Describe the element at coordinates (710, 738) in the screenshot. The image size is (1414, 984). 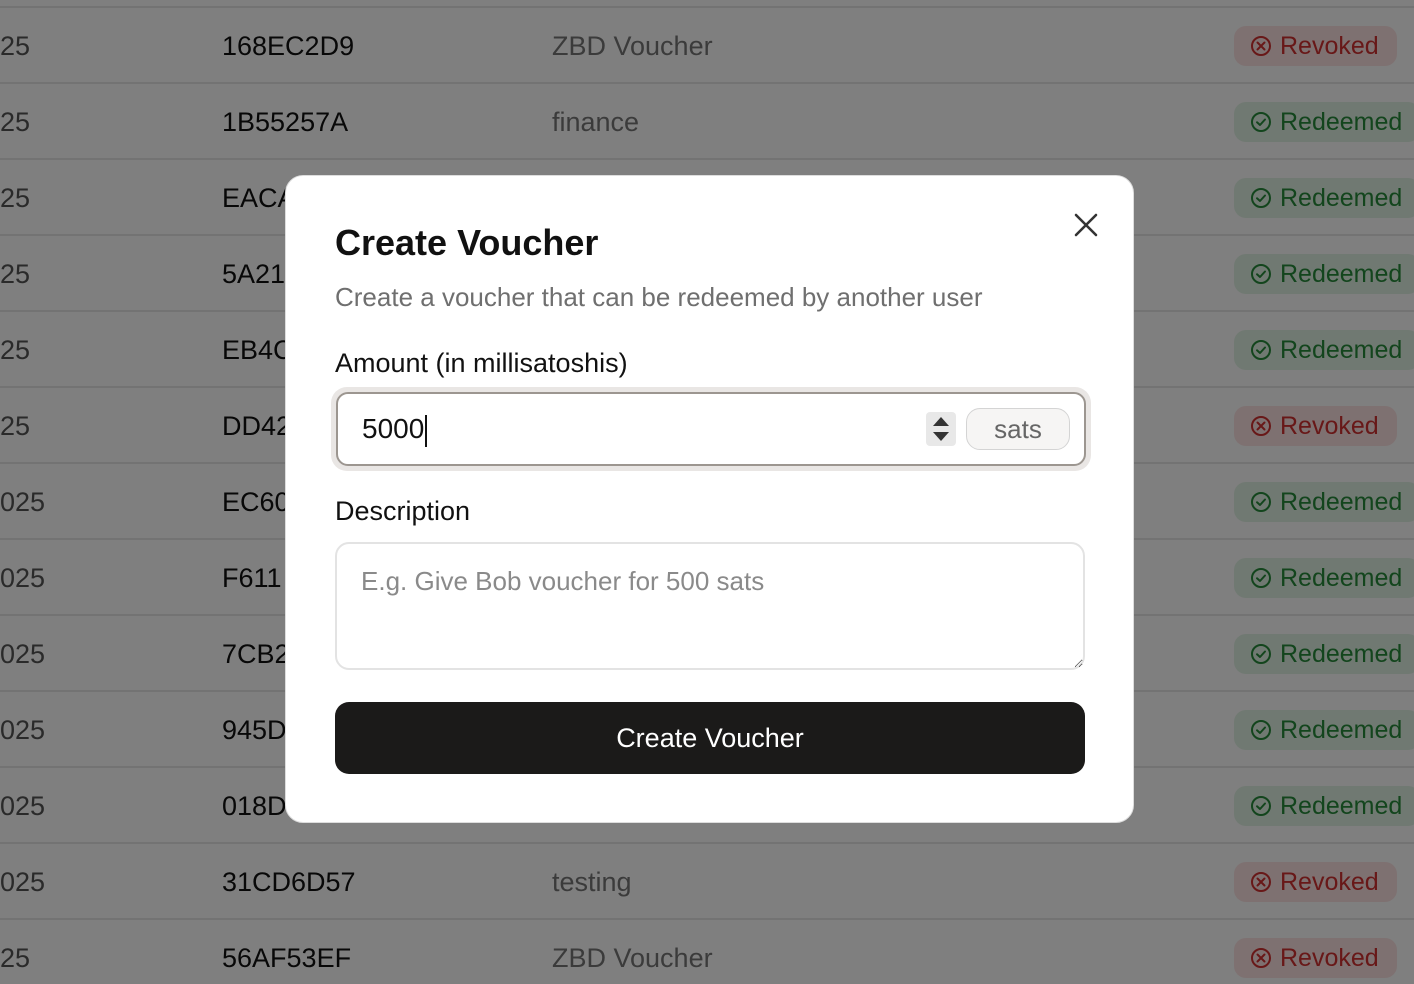
I see `create-voucher-button: Create Voucher` at that location.